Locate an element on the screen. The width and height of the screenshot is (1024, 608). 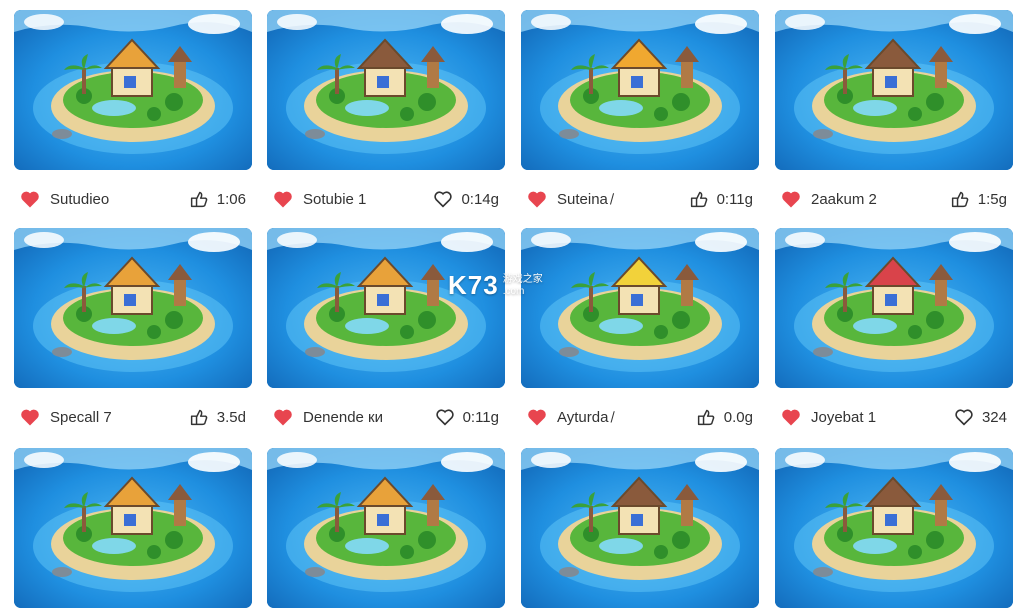
k73-watermark: K73 游戏之家 .com is located at coordinates (495, 285).